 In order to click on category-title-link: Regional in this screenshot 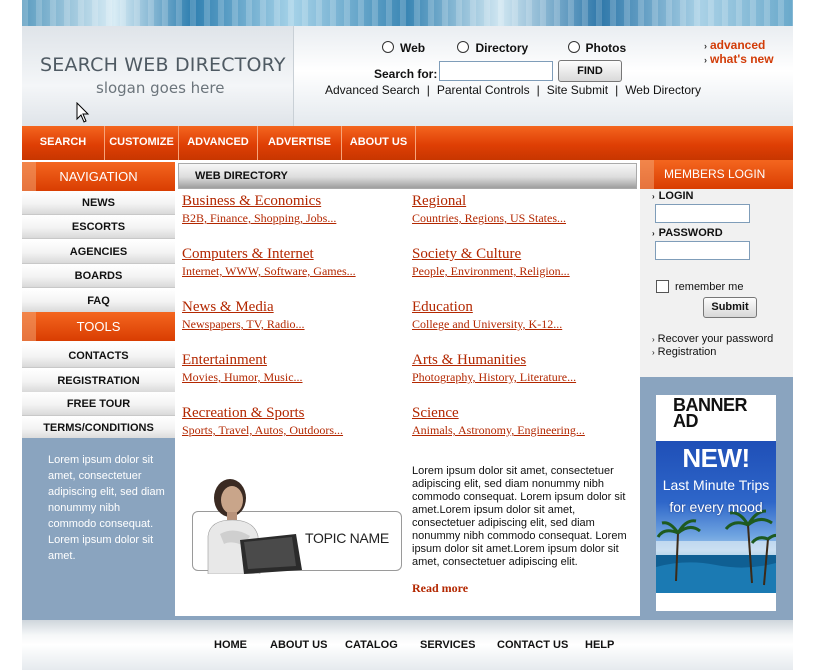, I will do `click(489, 201)`.